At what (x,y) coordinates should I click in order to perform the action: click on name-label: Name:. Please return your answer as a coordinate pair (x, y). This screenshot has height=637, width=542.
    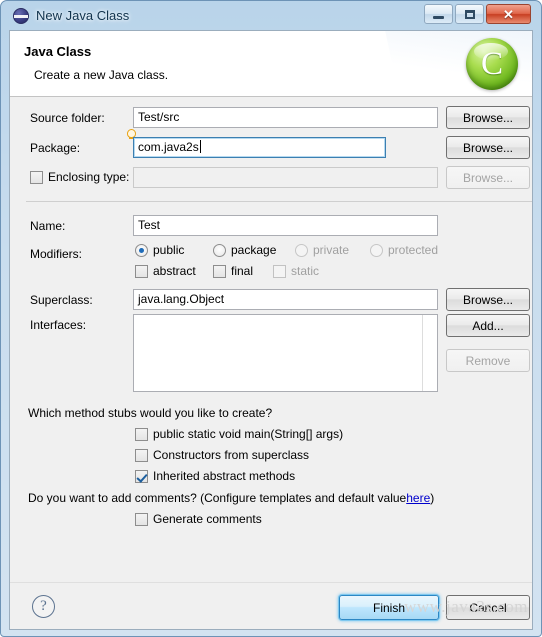
    Looking at the image, I should click on (48, 226).